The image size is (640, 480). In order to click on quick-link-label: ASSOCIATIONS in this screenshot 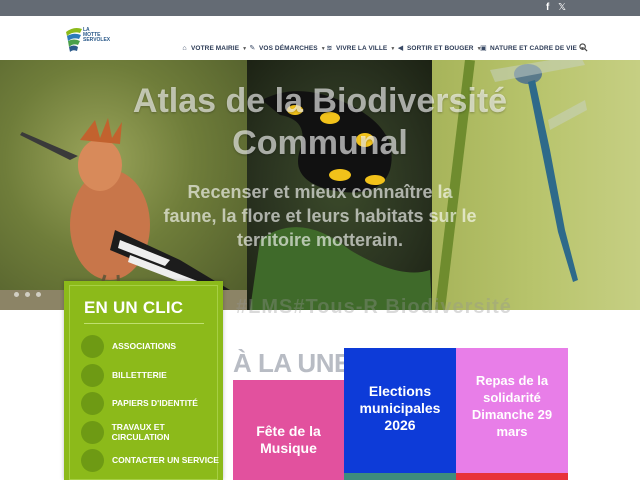, I will do `click(144, 346)`.